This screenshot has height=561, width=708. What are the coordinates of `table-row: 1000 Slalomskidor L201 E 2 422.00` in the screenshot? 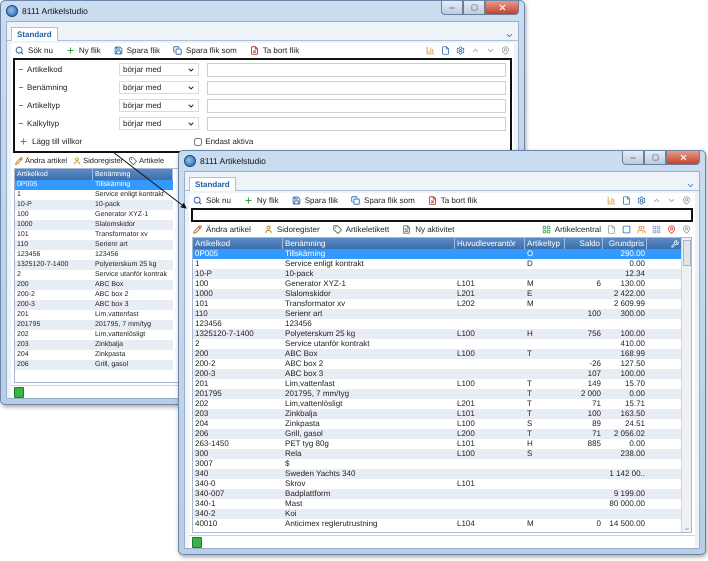 It's located at (437, 294).